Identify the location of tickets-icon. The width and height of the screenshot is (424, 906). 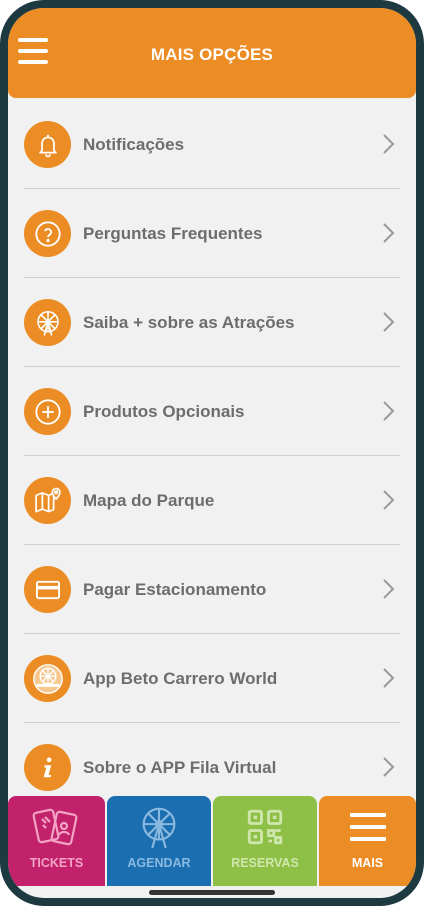
(56, 827).